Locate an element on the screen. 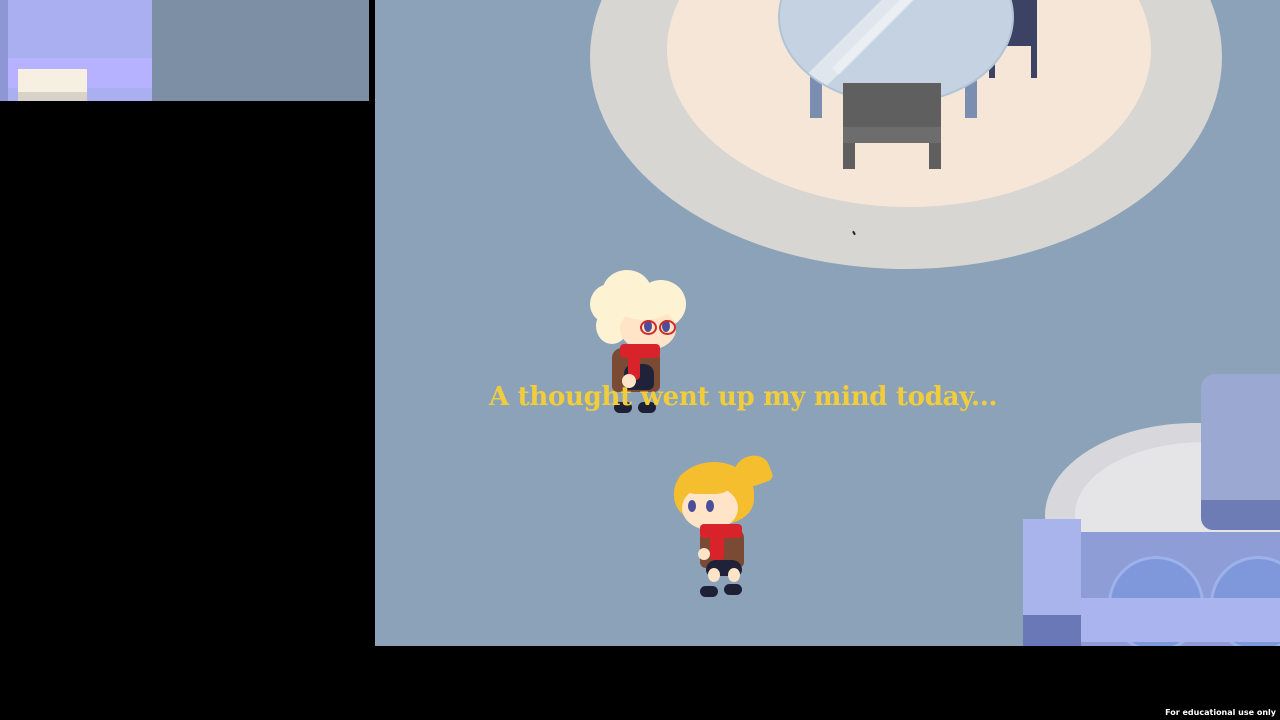  character-hand is located at coordinates (704, 554).